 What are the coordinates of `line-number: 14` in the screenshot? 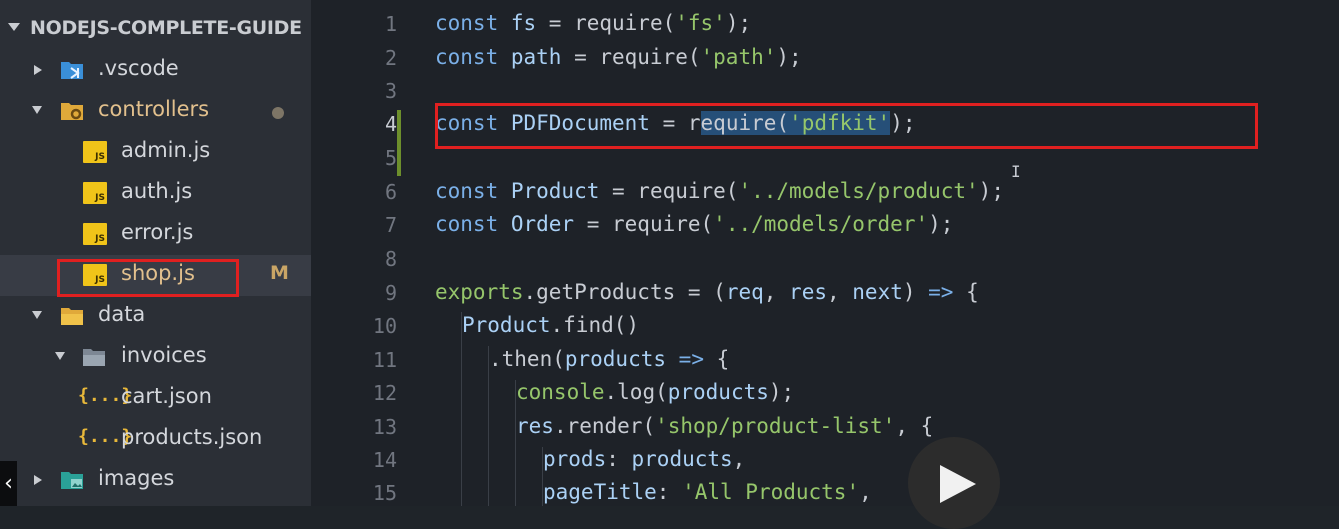 It's located at (384, 460).